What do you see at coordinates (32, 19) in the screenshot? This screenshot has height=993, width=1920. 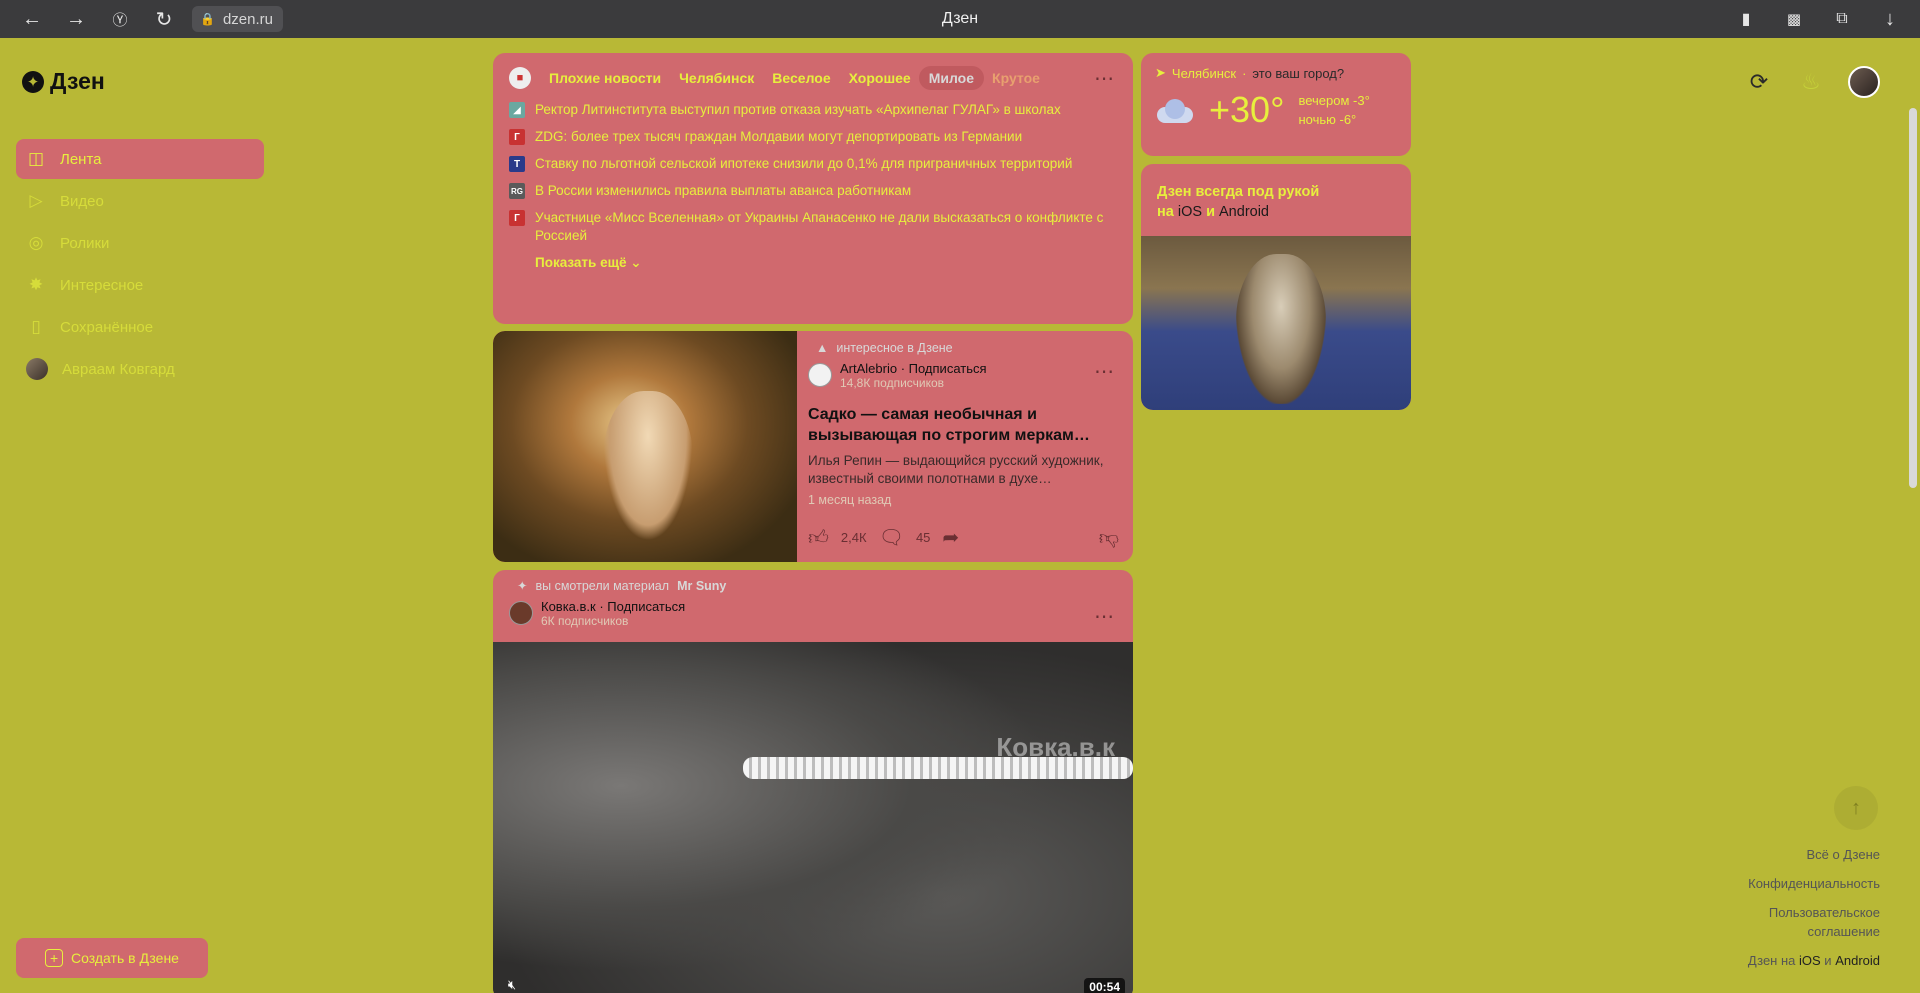 I see `back-icon: ←` at bounding box center [32, 19].